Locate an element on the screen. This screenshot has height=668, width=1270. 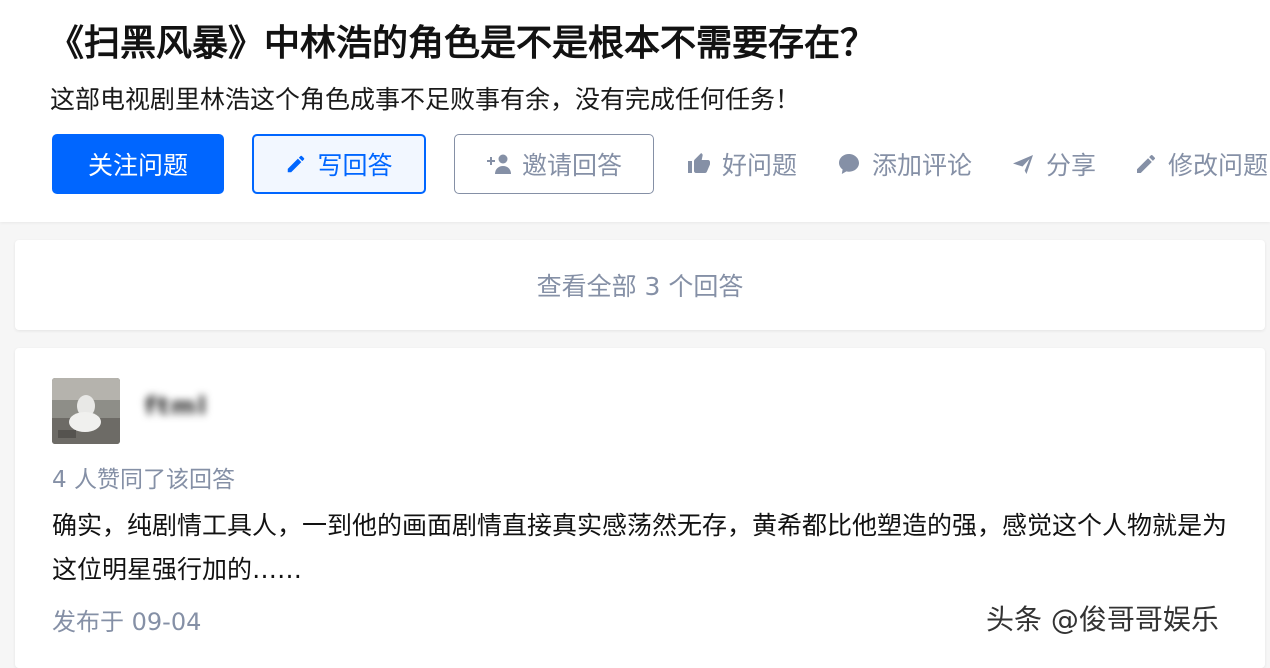
thumbs-up-icon is located at coordinates (699, 163).